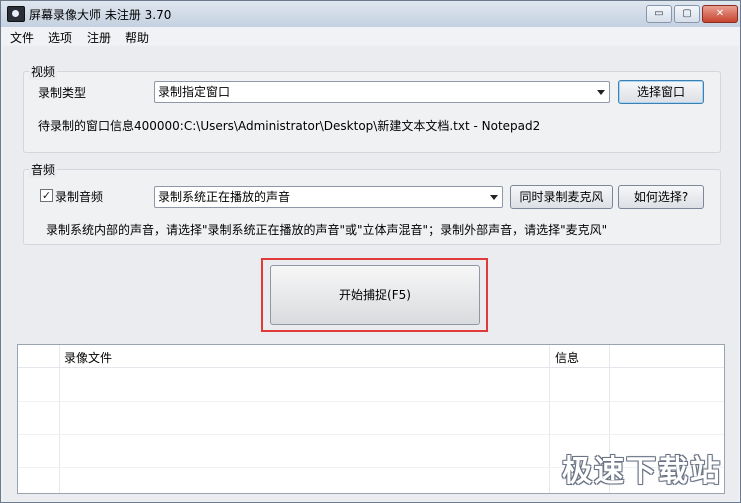 This screenshot has width=741, height=503. What do you see at coordinates (43, 169) in the screenshot?
I see `audio-group-label: 音频` at bounding box center [43, 169].